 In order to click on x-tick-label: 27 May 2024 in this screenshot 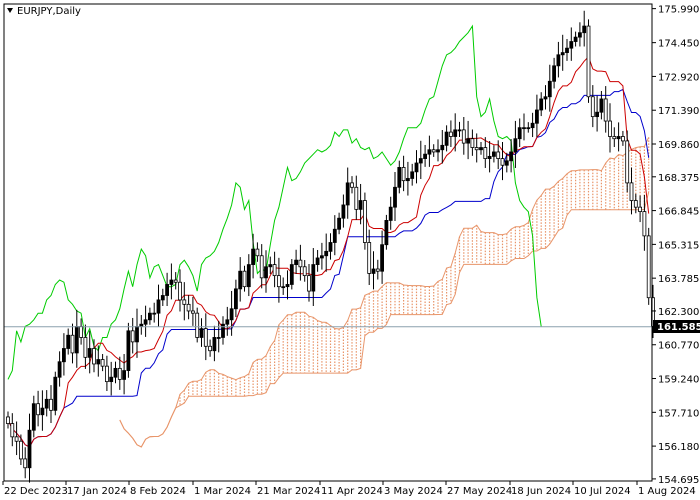, I will do `click(479, 491)`.